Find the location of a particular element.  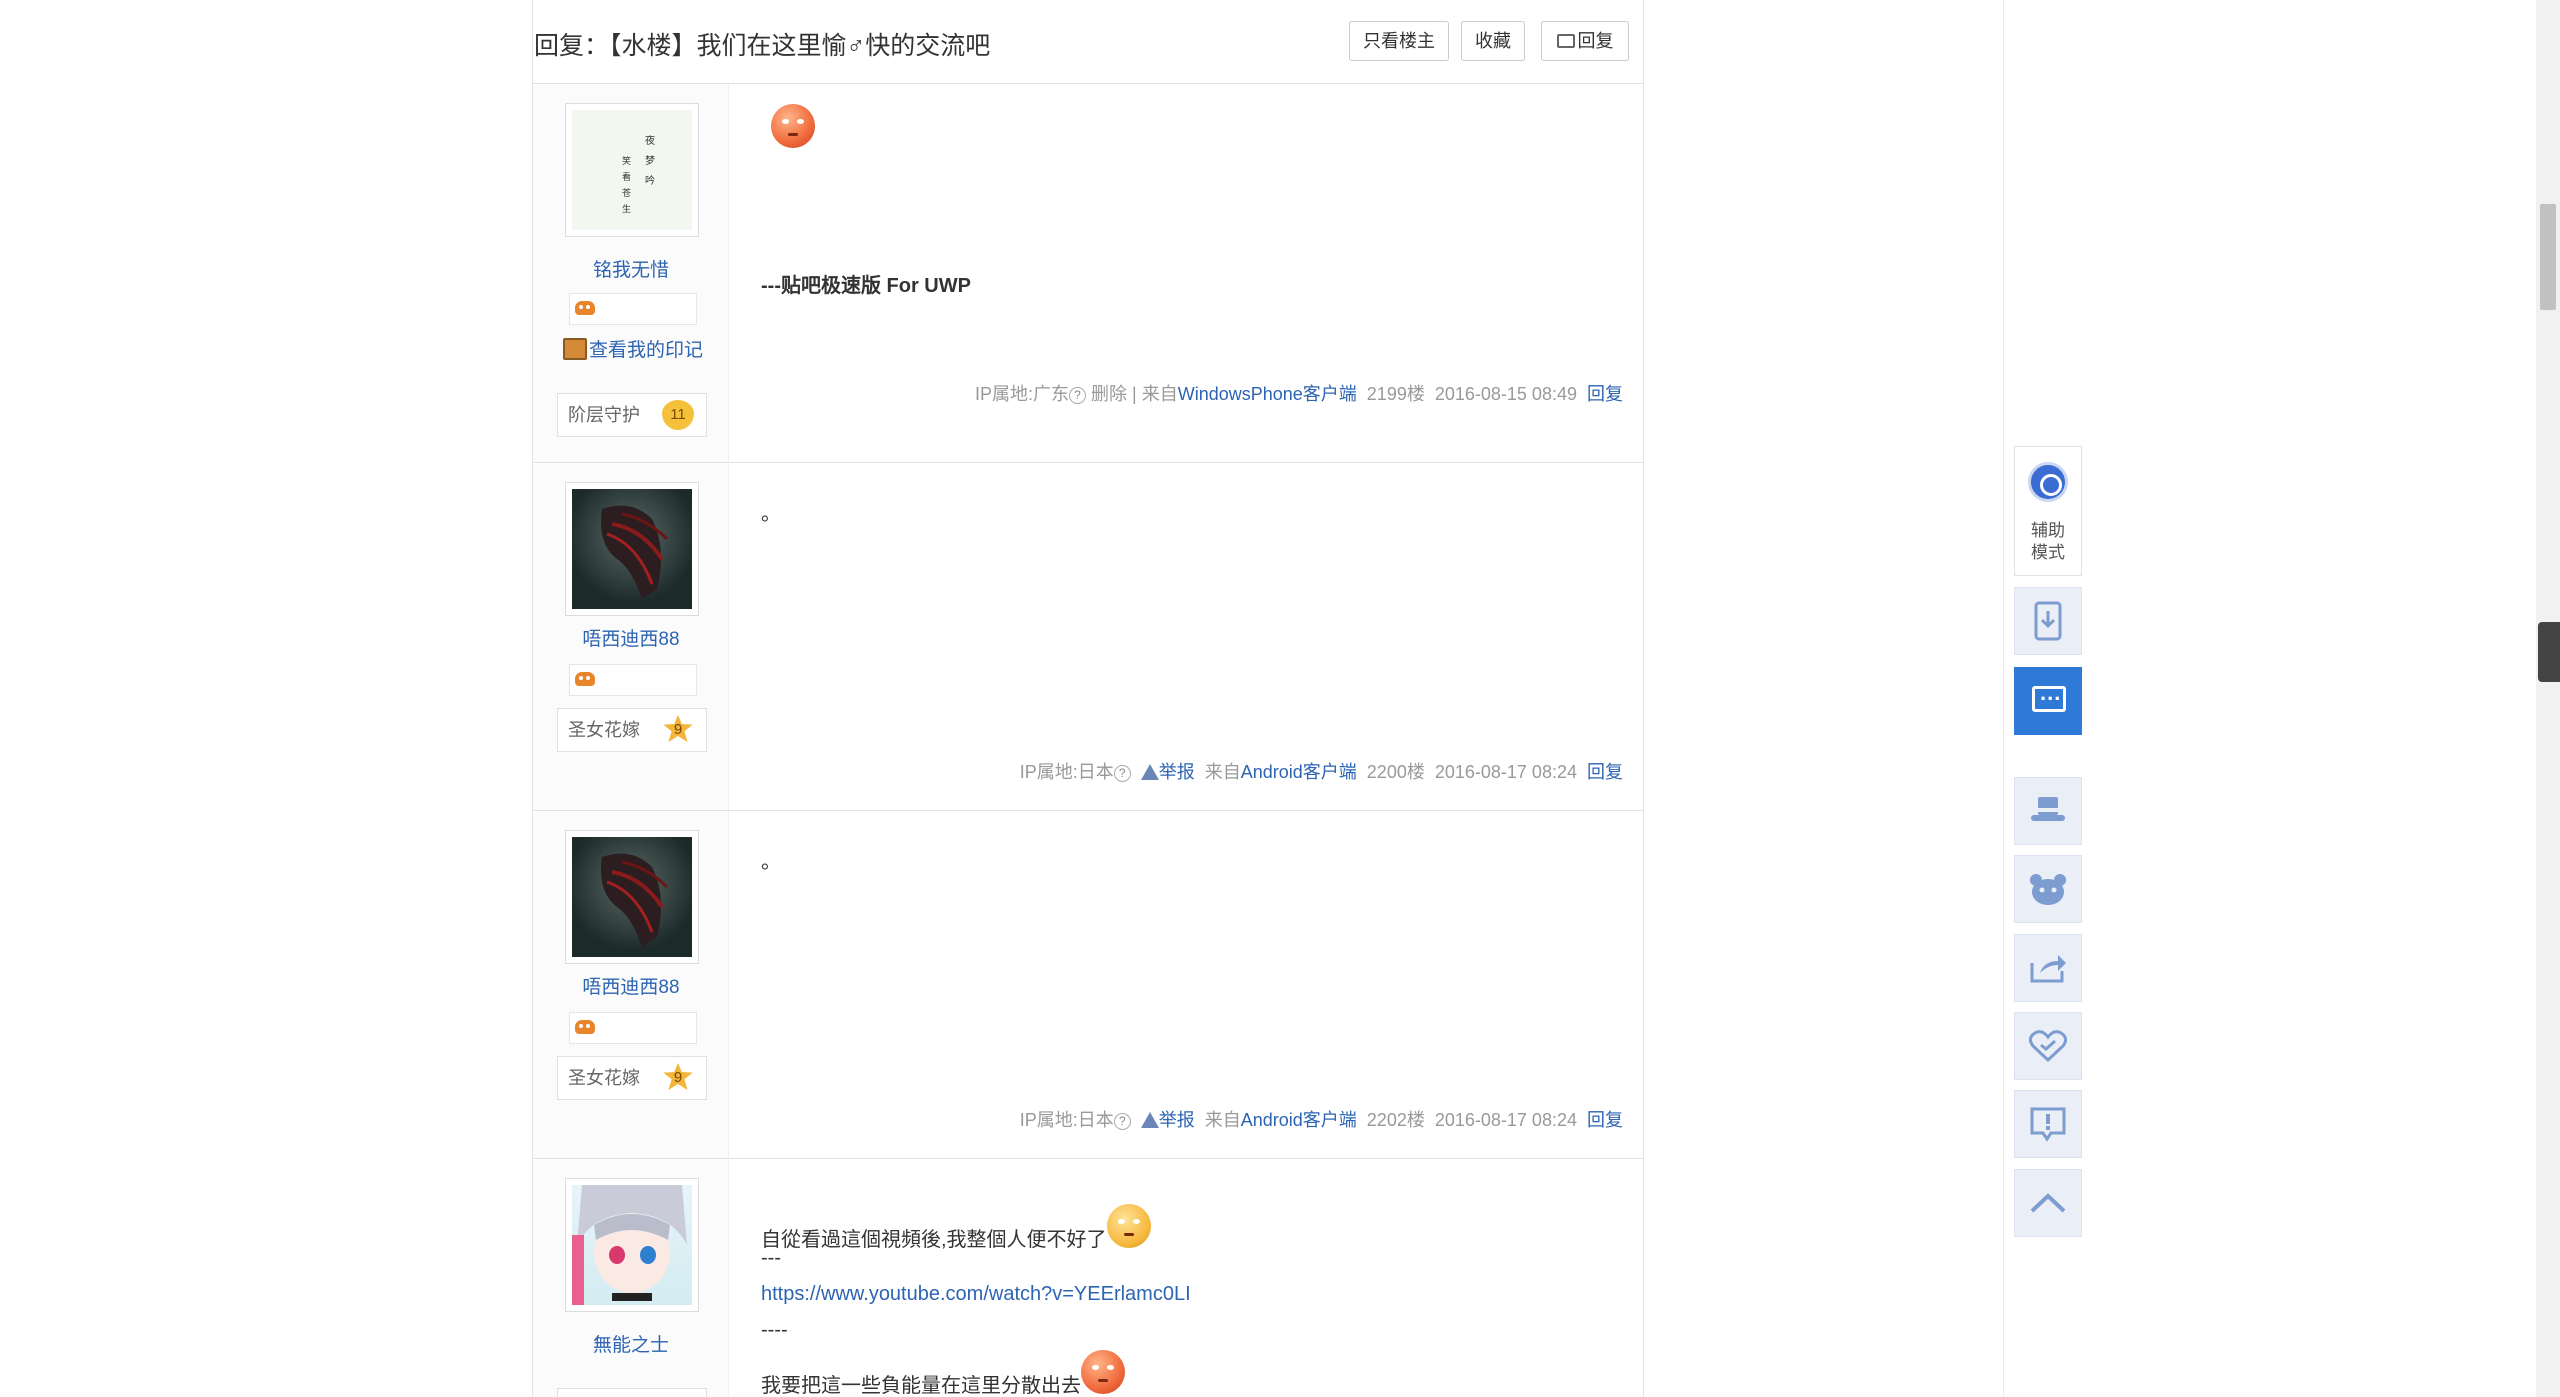

floor-number: 2199楼 is located at coordinates (1395, 394).